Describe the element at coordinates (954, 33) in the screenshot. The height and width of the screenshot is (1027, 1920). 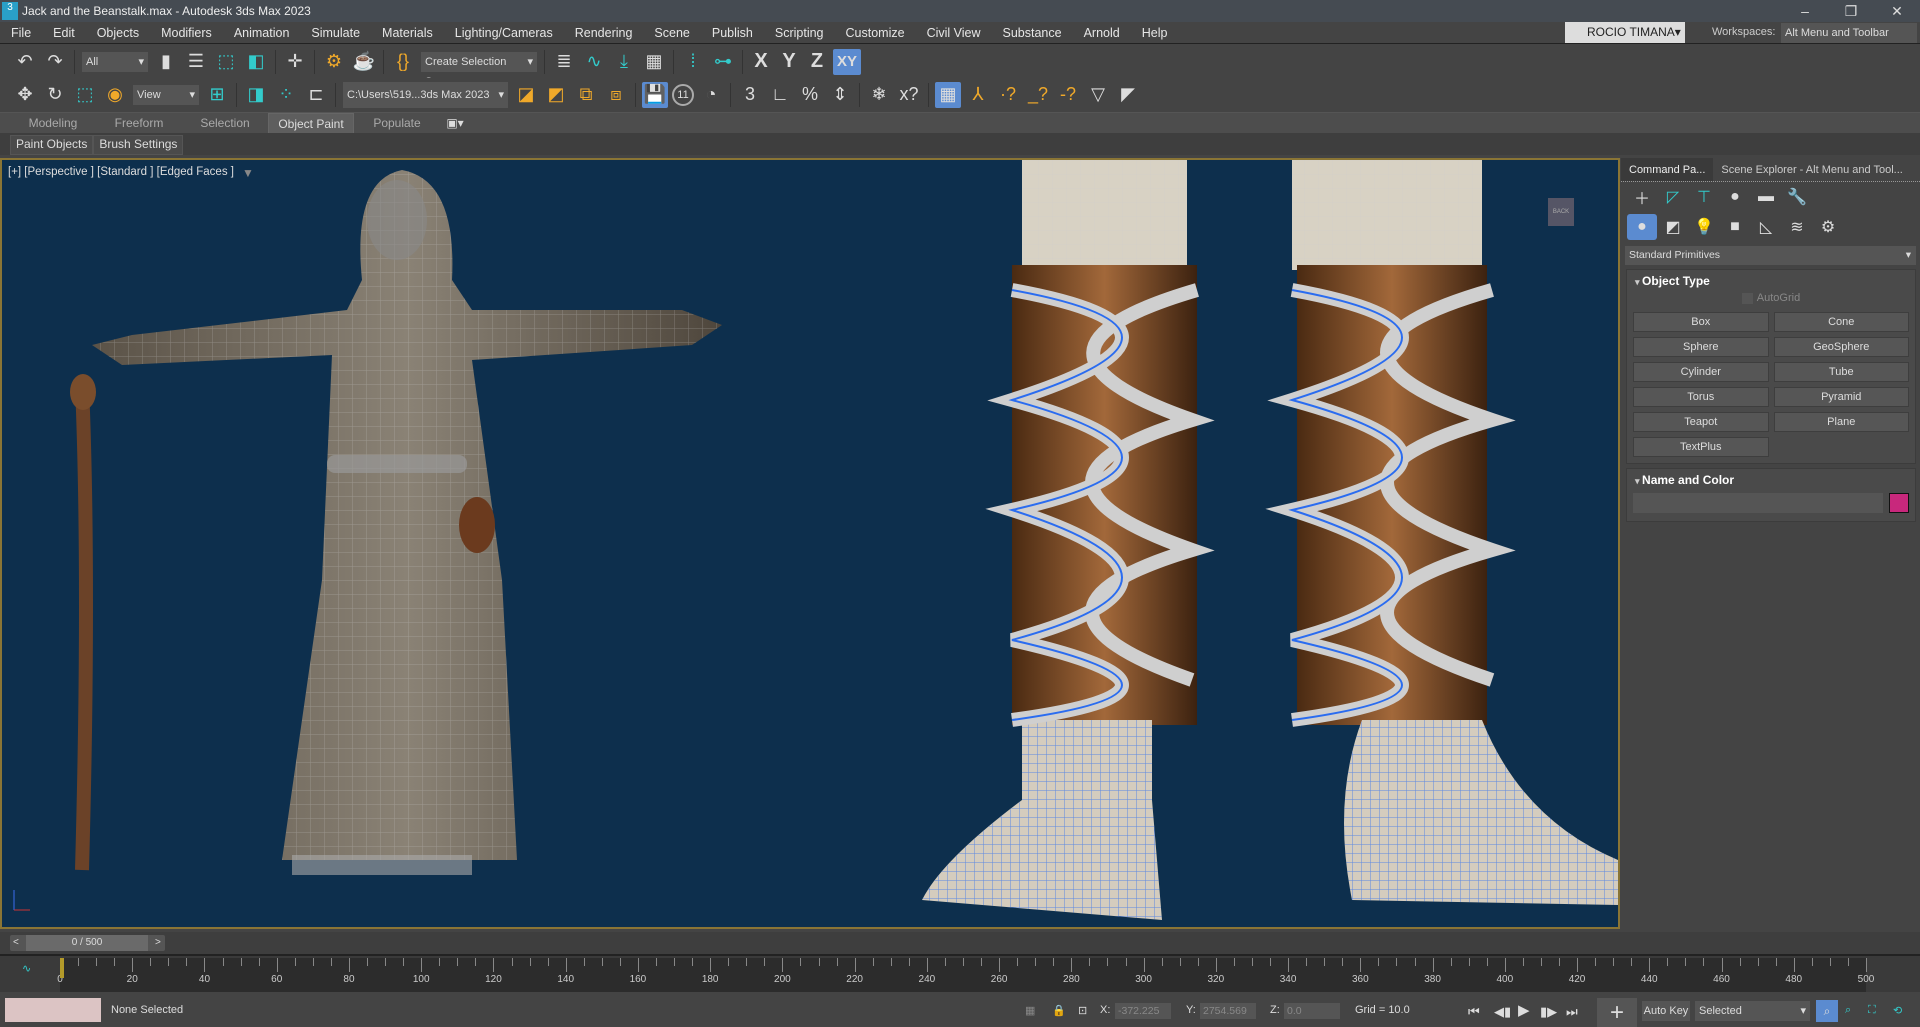
I see `menu-civil-view: Civil View` at that location.